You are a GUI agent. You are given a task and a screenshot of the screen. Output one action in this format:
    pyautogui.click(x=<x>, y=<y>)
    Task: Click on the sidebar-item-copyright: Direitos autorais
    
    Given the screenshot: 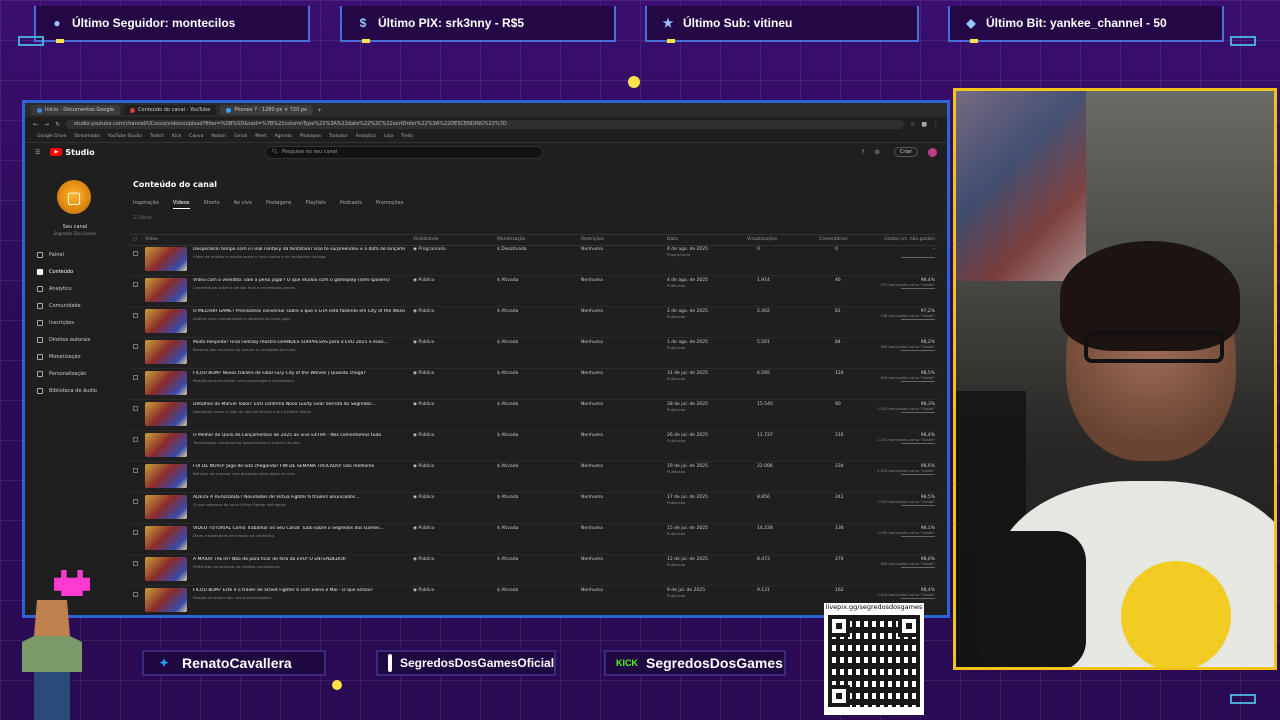 What is the action you would take?
    pyautogui.click(x=77, y=340)
    